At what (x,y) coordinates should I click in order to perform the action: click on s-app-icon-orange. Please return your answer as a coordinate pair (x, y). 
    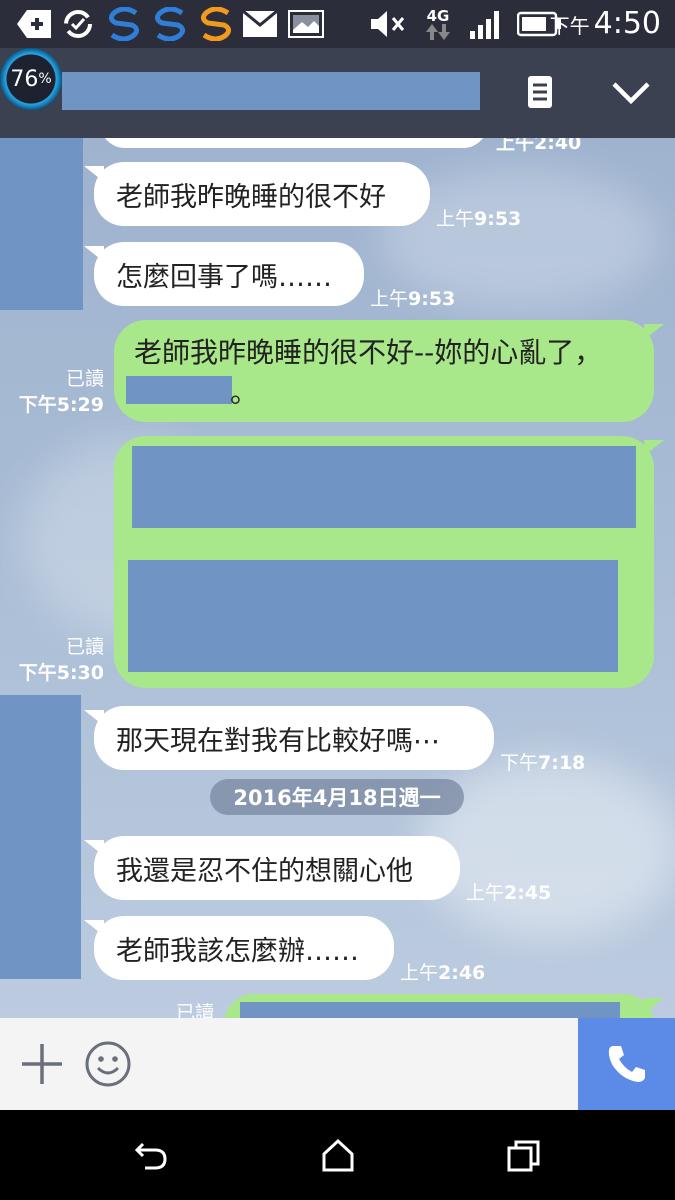
    Looking at the image, I should click on (216, 24).